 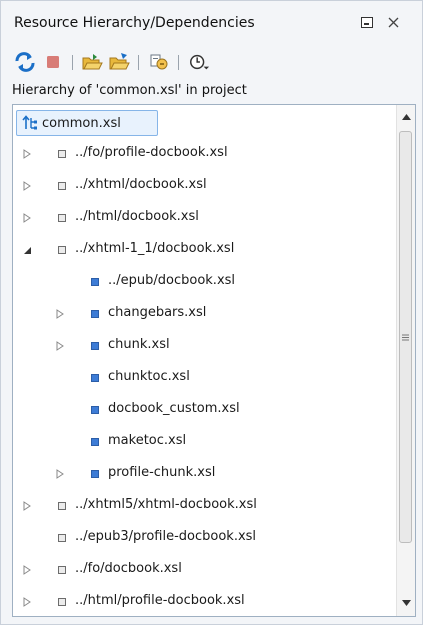 What do you see at coordinates (393, 22) in the screenshot?
I see `close-icon` at bounding box center [393, 22].